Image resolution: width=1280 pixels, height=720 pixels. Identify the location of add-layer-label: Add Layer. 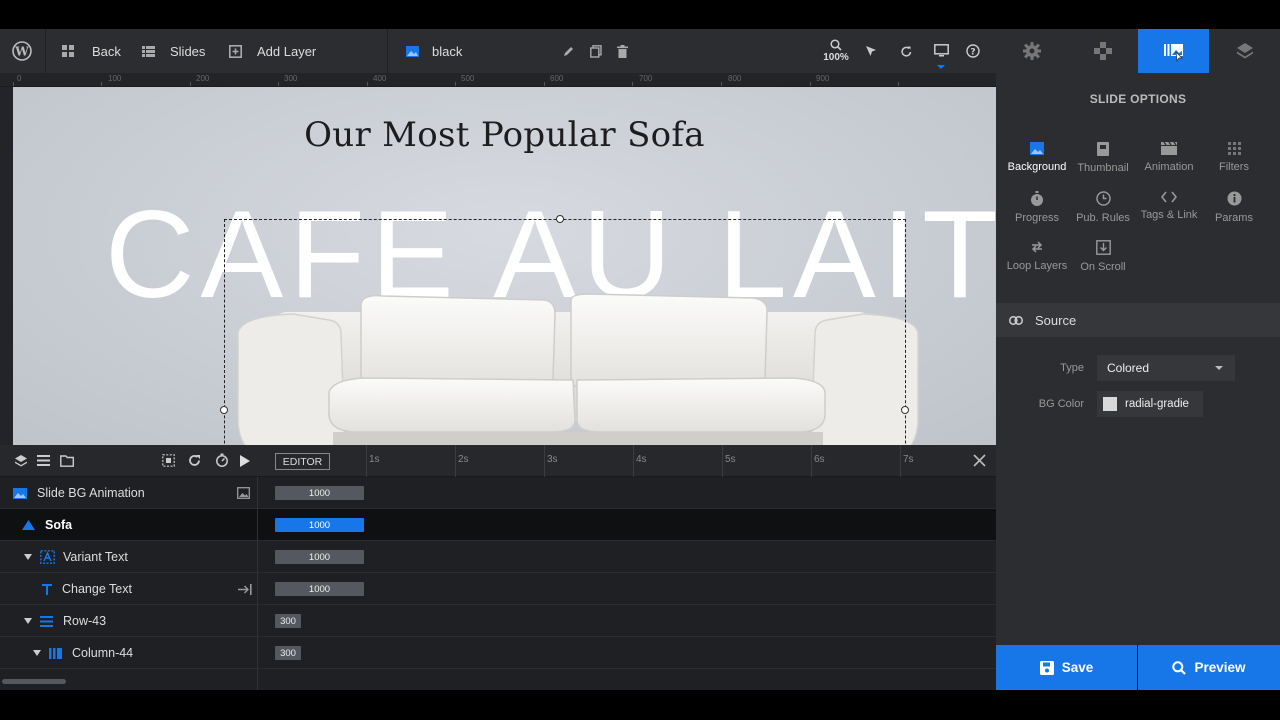
(287, 51).